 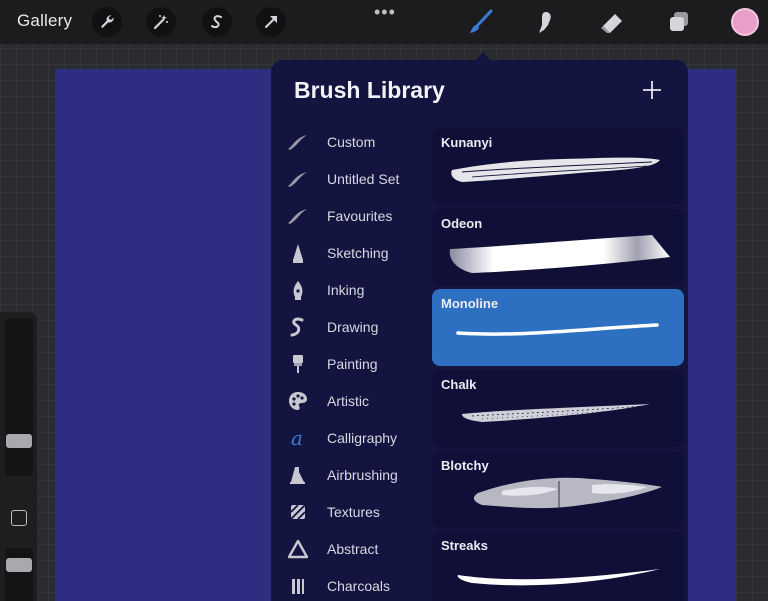 What do you see at coordinates (298, 253) in the screenshot?
I see `pencil-tip-icon` at bounding box center [298, 253].